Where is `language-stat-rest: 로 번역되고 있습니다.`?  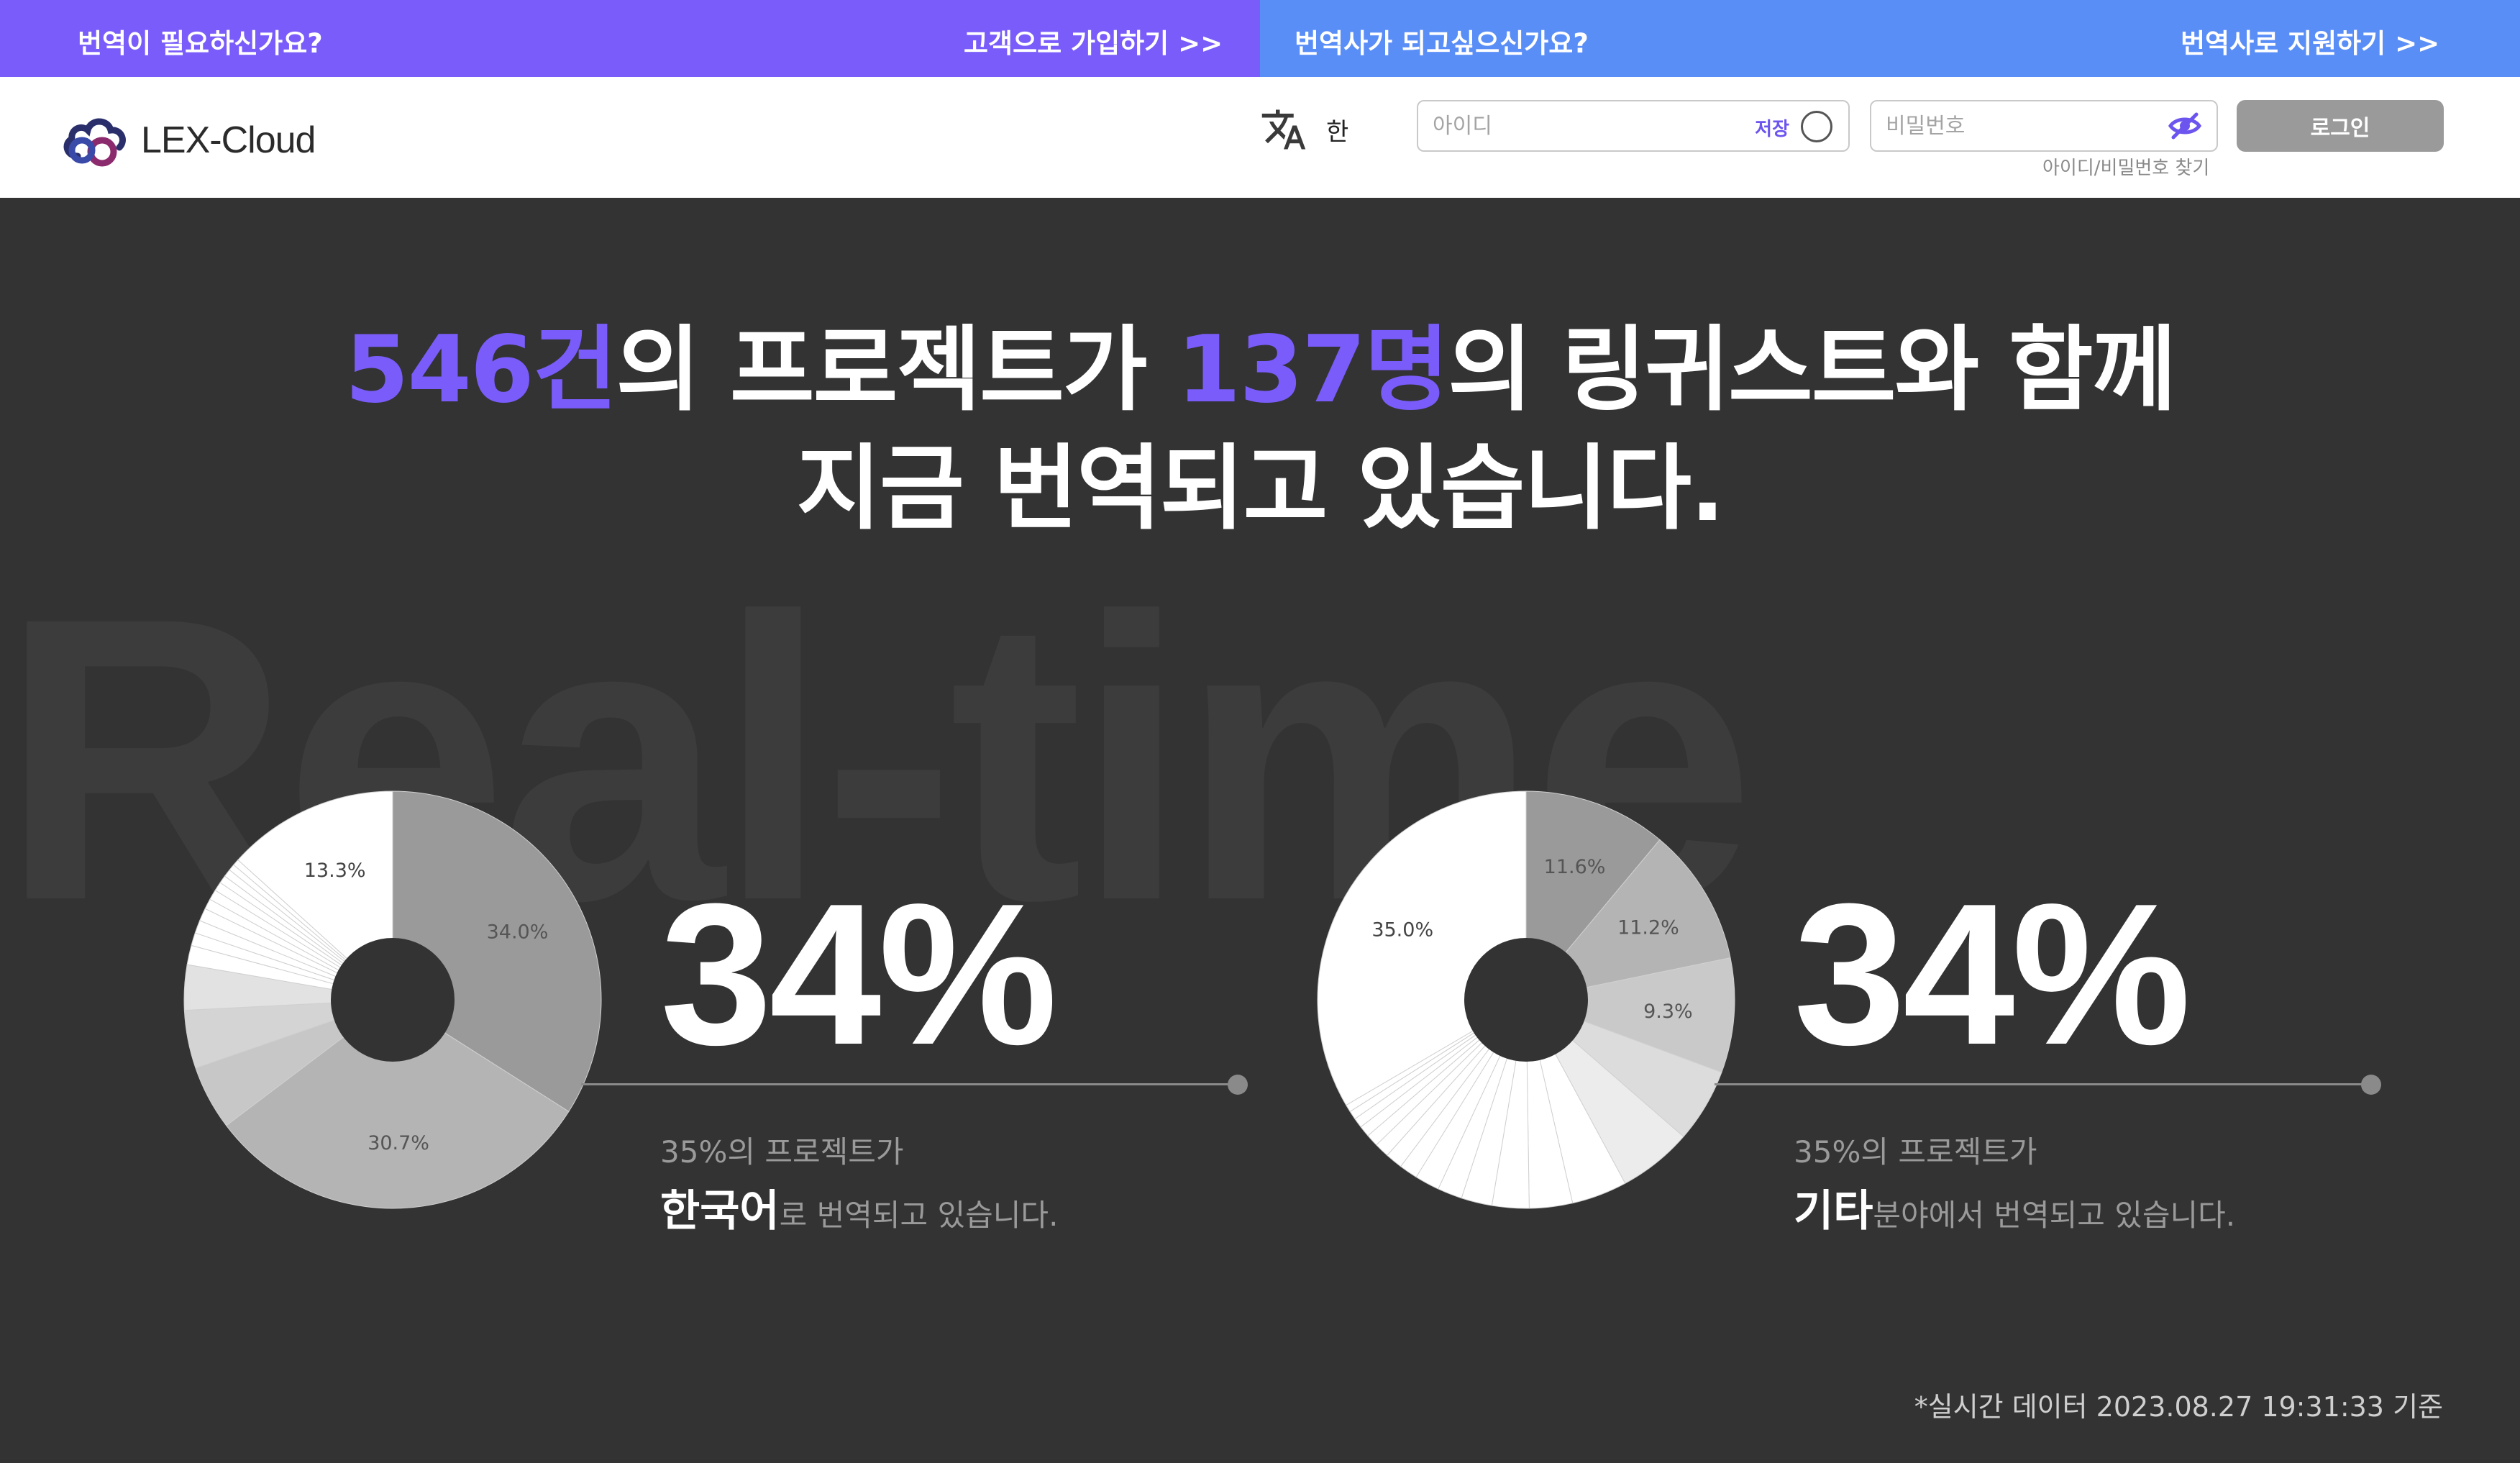 language-stat-rest: 로 번역되고 있습니다. is located at coordinates (919, 1215).